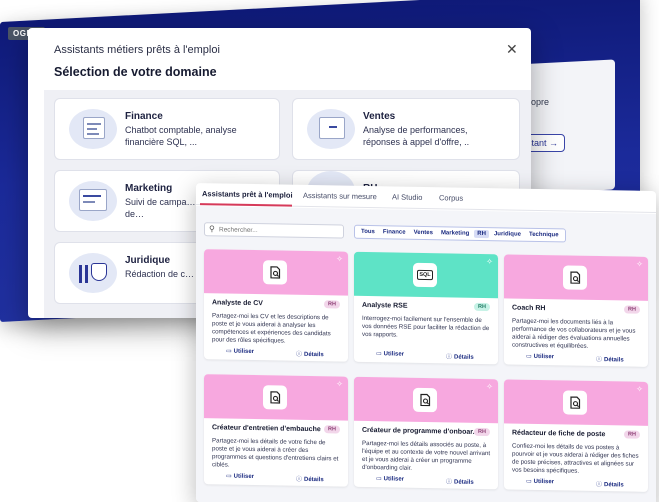 The height and width of the screenshot is (502, 659). Describe the element at coordinates (279, 230) in the screenshot. I see `search-input` at that location.